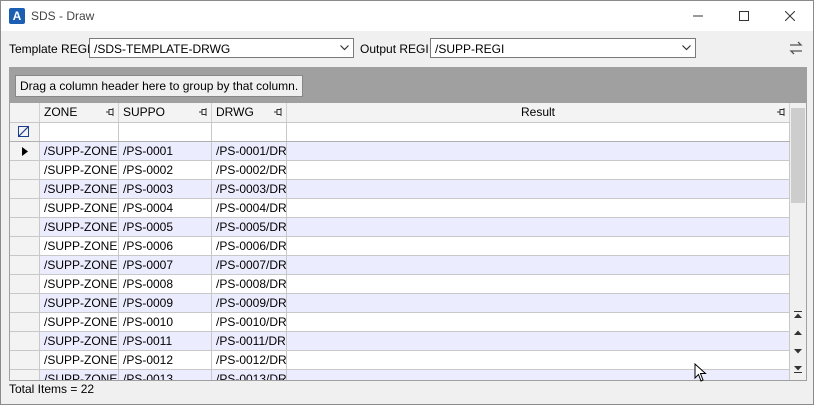  I want to click on cell-suppo: /PS-0011, so click(165, 341).